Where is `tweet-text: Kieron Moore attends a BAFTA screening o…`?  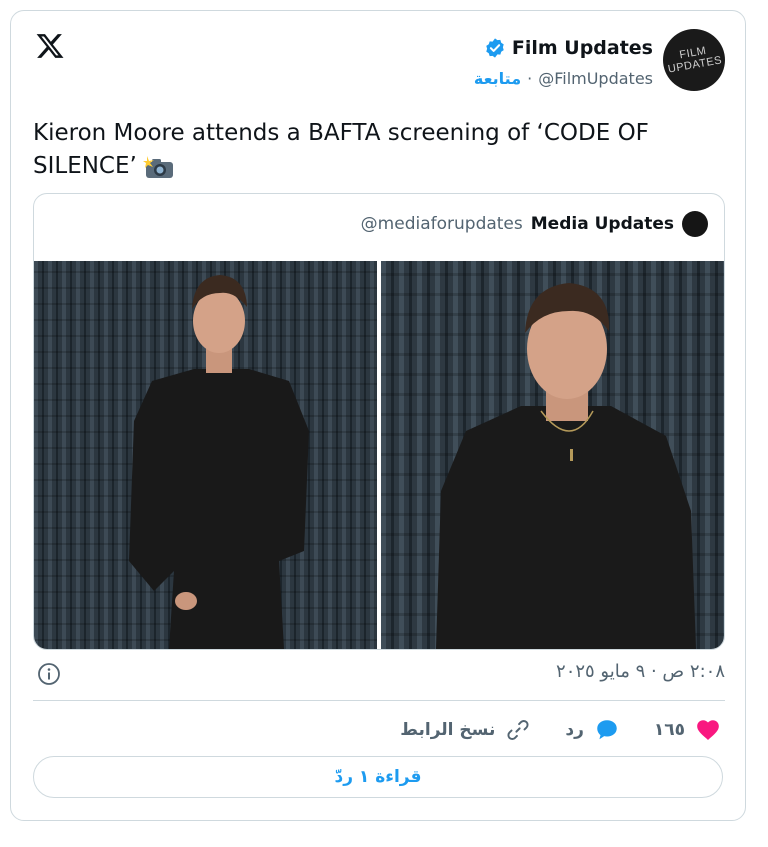 tweet-text: Kieron Moore attends a BAFTA screening o… is located at coordinates (378, 150).